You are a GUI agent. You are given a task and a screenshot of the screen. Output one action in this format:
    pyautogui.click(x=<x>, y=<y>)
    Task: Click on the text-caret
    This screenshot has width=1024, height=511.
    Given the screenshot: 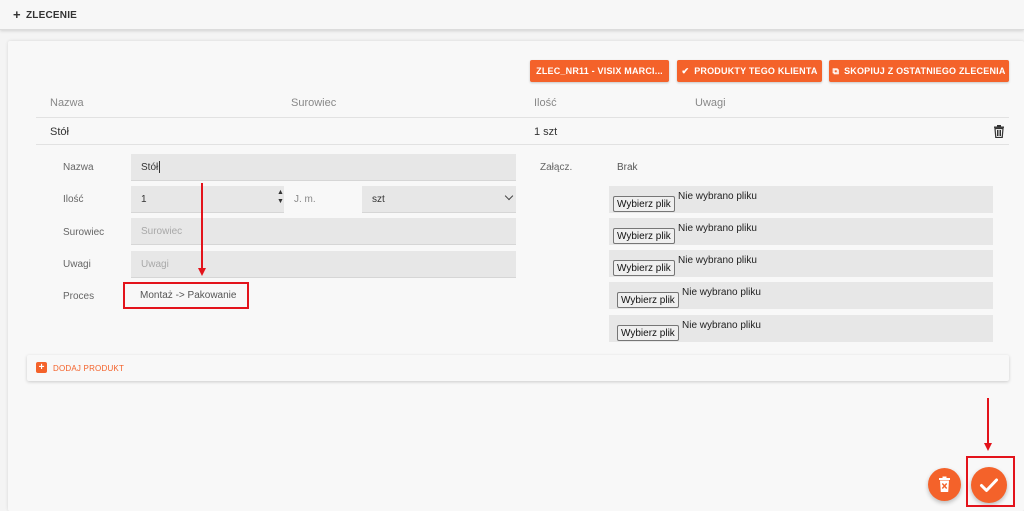 What is the action you would take?
    pyautogui.click(x=160, y=167)
    